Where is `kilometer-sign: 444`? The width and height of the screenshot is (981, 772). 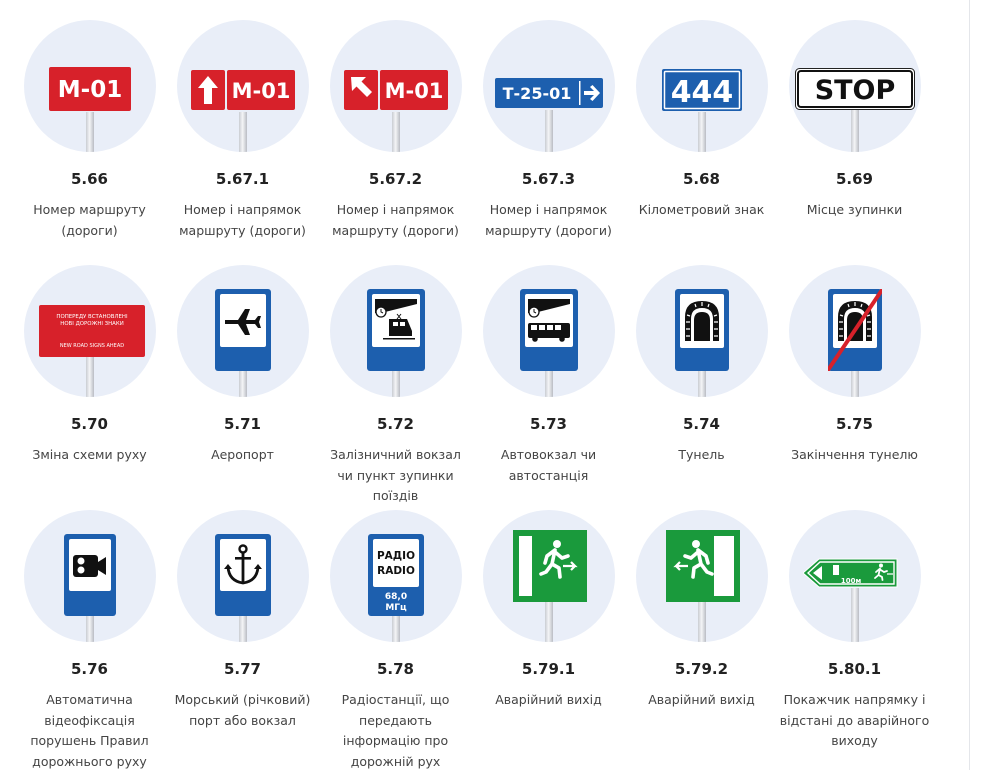
kilometer-sign: 444 is located at coordinates (701, 90).